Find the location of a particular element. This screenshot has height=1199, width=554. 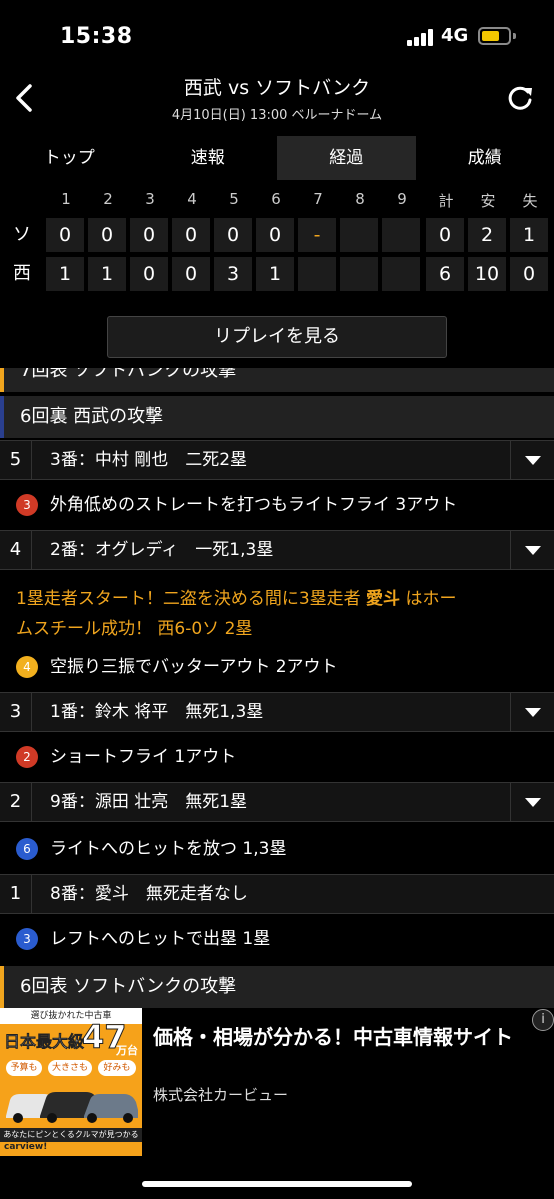

network-label: 4G is located at coordinates (455, 35).